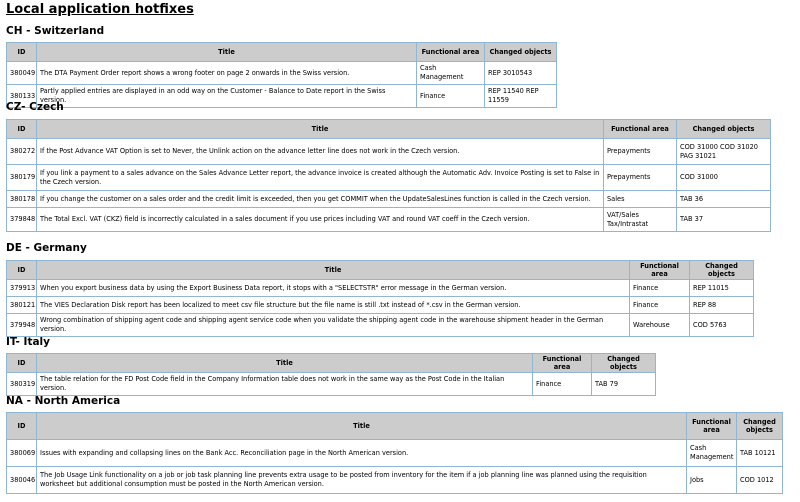 Image resolution: width=800 pixels, height=502 pixels. What do you see at coordinates (21, 384) in the screenshot?
I see `row-id: 380319` at bounding box center [21, 384].